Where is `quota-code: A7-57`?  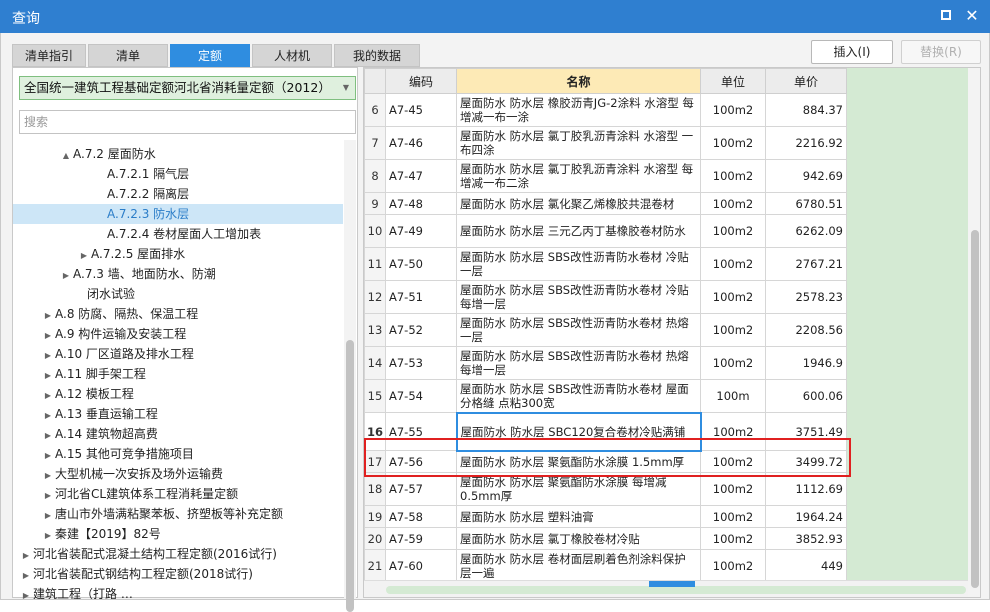 quota-code: A7-57 is located at coordinates (421, 489).